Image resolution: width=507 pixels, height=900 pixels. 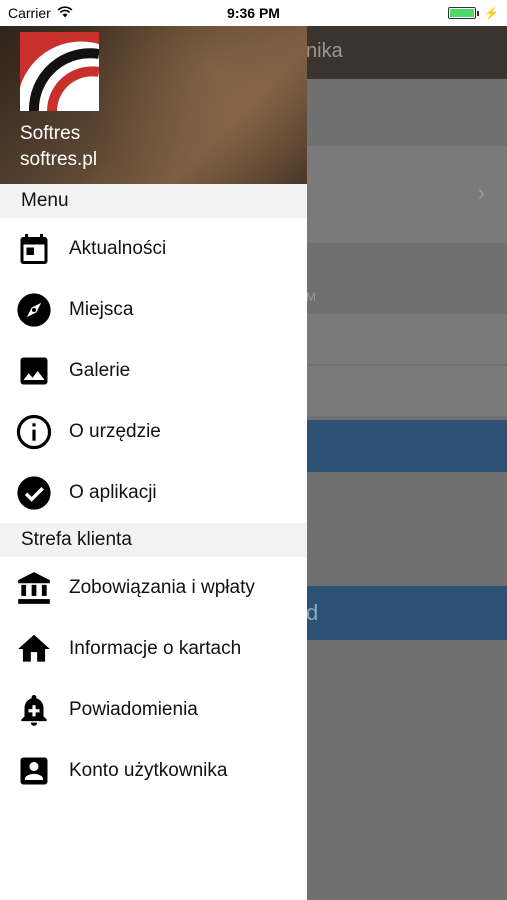 What do you see at coordinates (34, 493) in the screenshot?
I see `check-circle-icon` at bounding box center [34, 493].